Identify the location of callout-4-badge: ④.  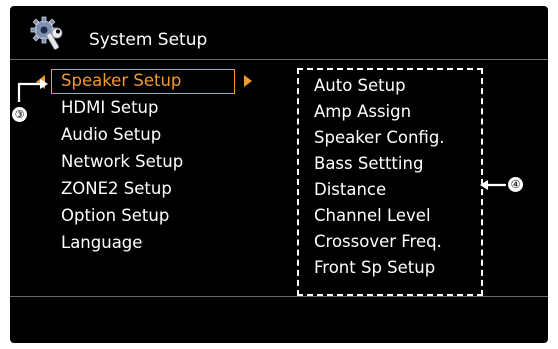
(515, 184).